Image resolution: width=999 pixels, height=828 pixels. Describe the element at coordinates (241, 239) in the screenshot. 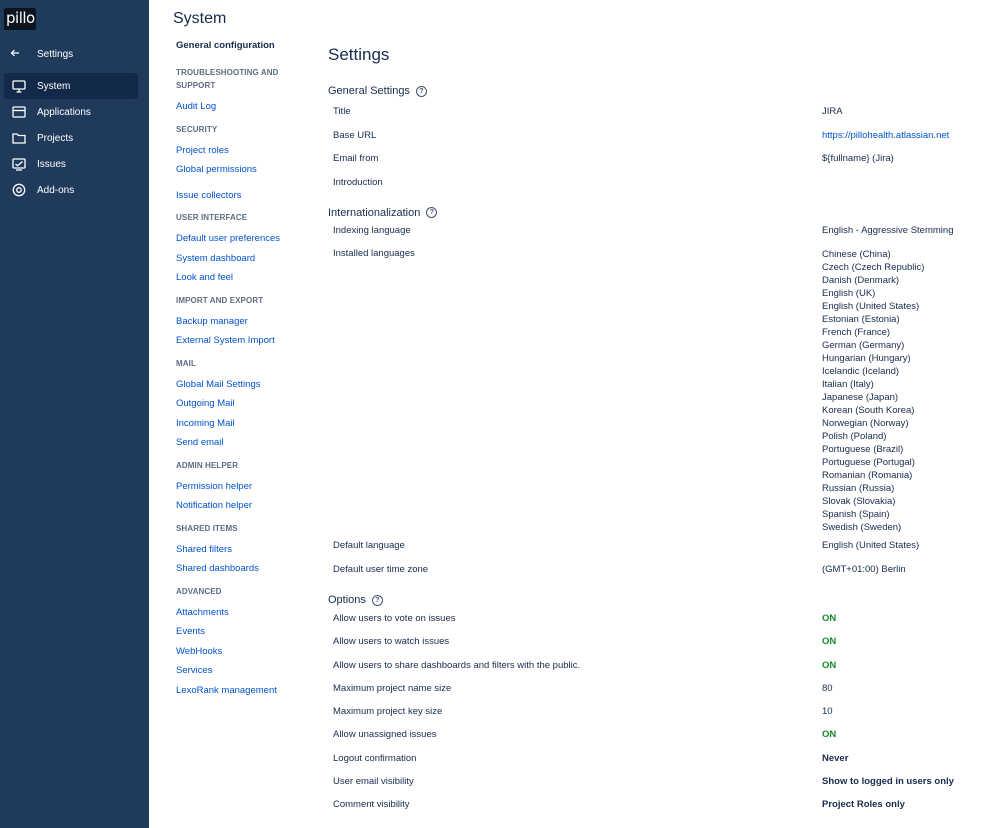

I see `subnav-link-default-user-preferences: Default user preferences` at that location.